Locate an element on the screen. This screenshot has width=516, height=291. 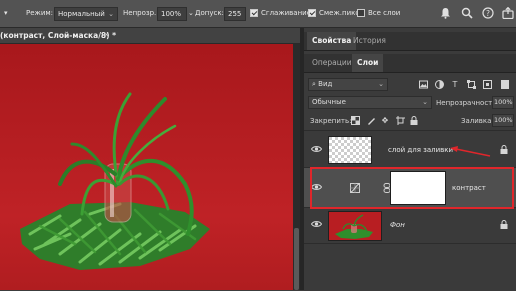
adjustment-layer-filter-icon is located at coordinates (439, 85).